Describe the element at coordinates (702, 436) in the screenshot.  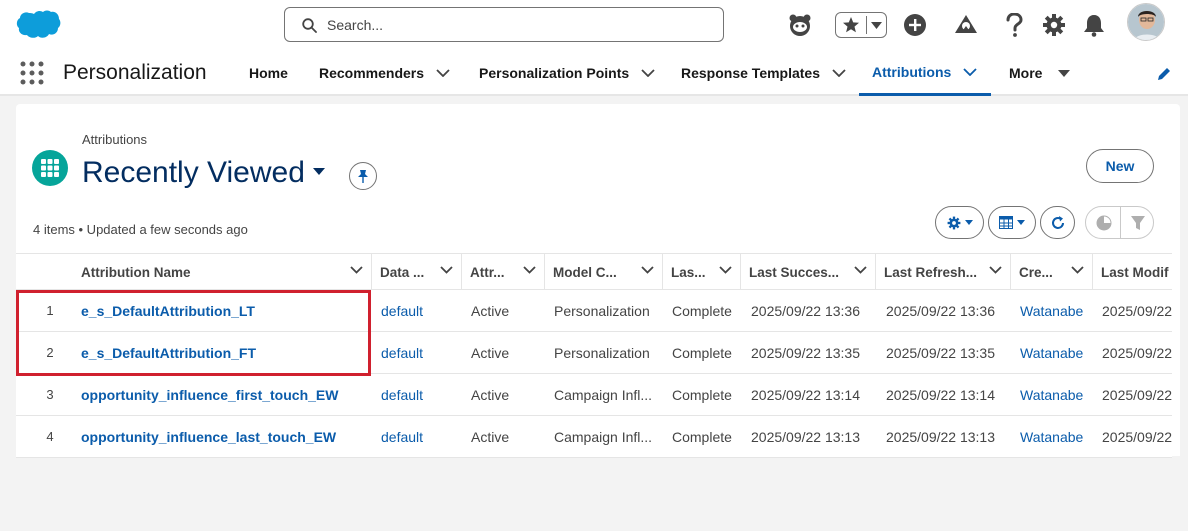
I see `last-status-cell: Complete` at that location.